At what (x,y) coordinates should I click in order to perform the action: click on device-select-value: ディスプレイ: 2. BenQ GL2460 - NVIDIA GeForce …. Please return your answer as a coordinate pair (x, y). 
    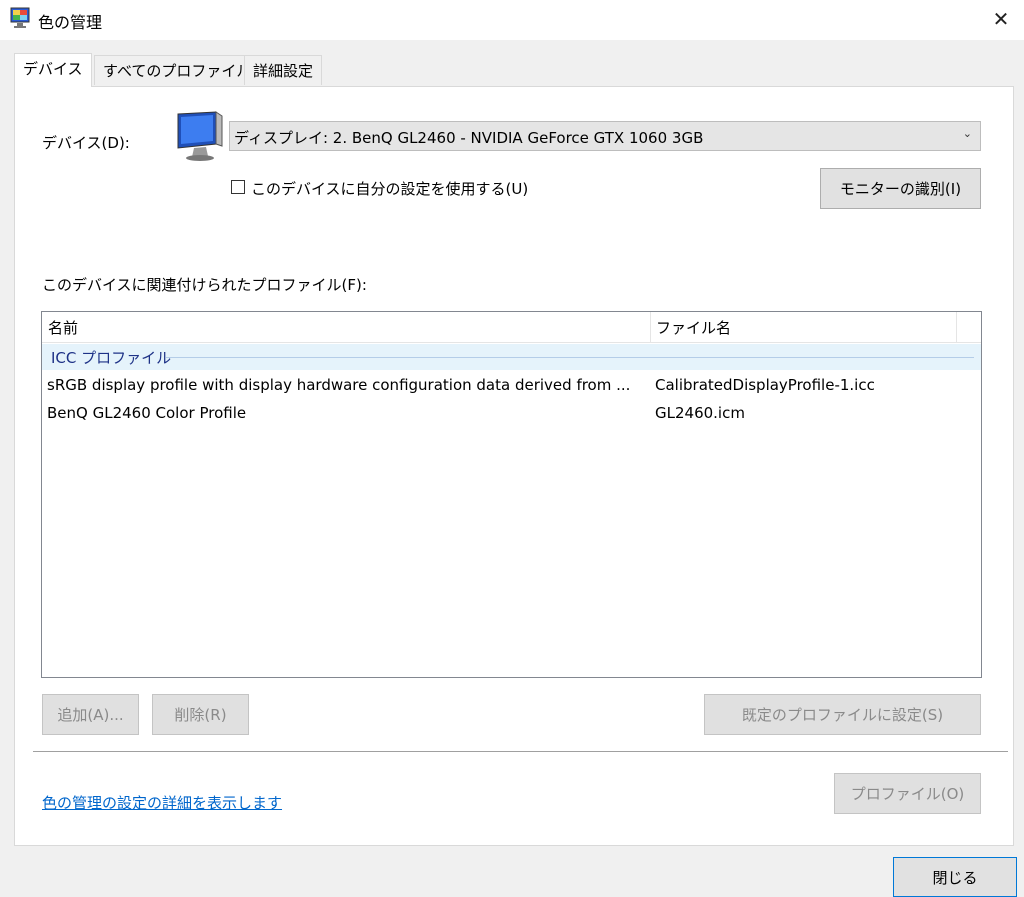
    Looking at the image, I should click on (469, 138).